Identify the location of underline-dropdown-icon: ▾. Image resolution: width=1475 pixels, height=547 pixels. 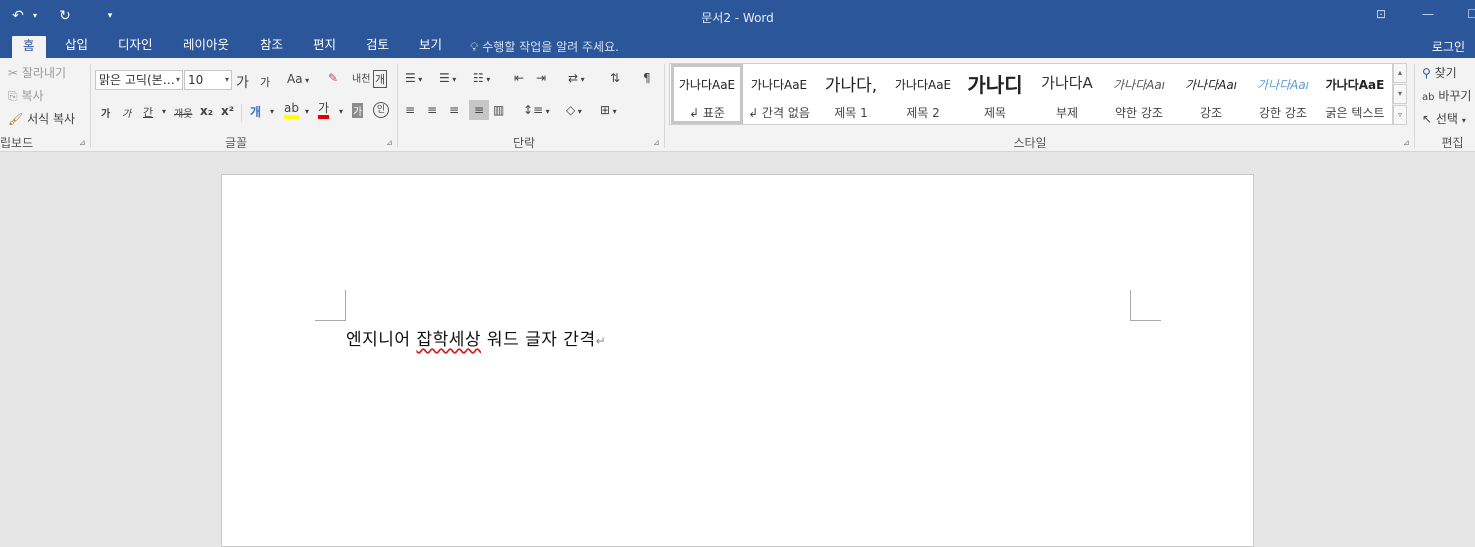
(164, 111).